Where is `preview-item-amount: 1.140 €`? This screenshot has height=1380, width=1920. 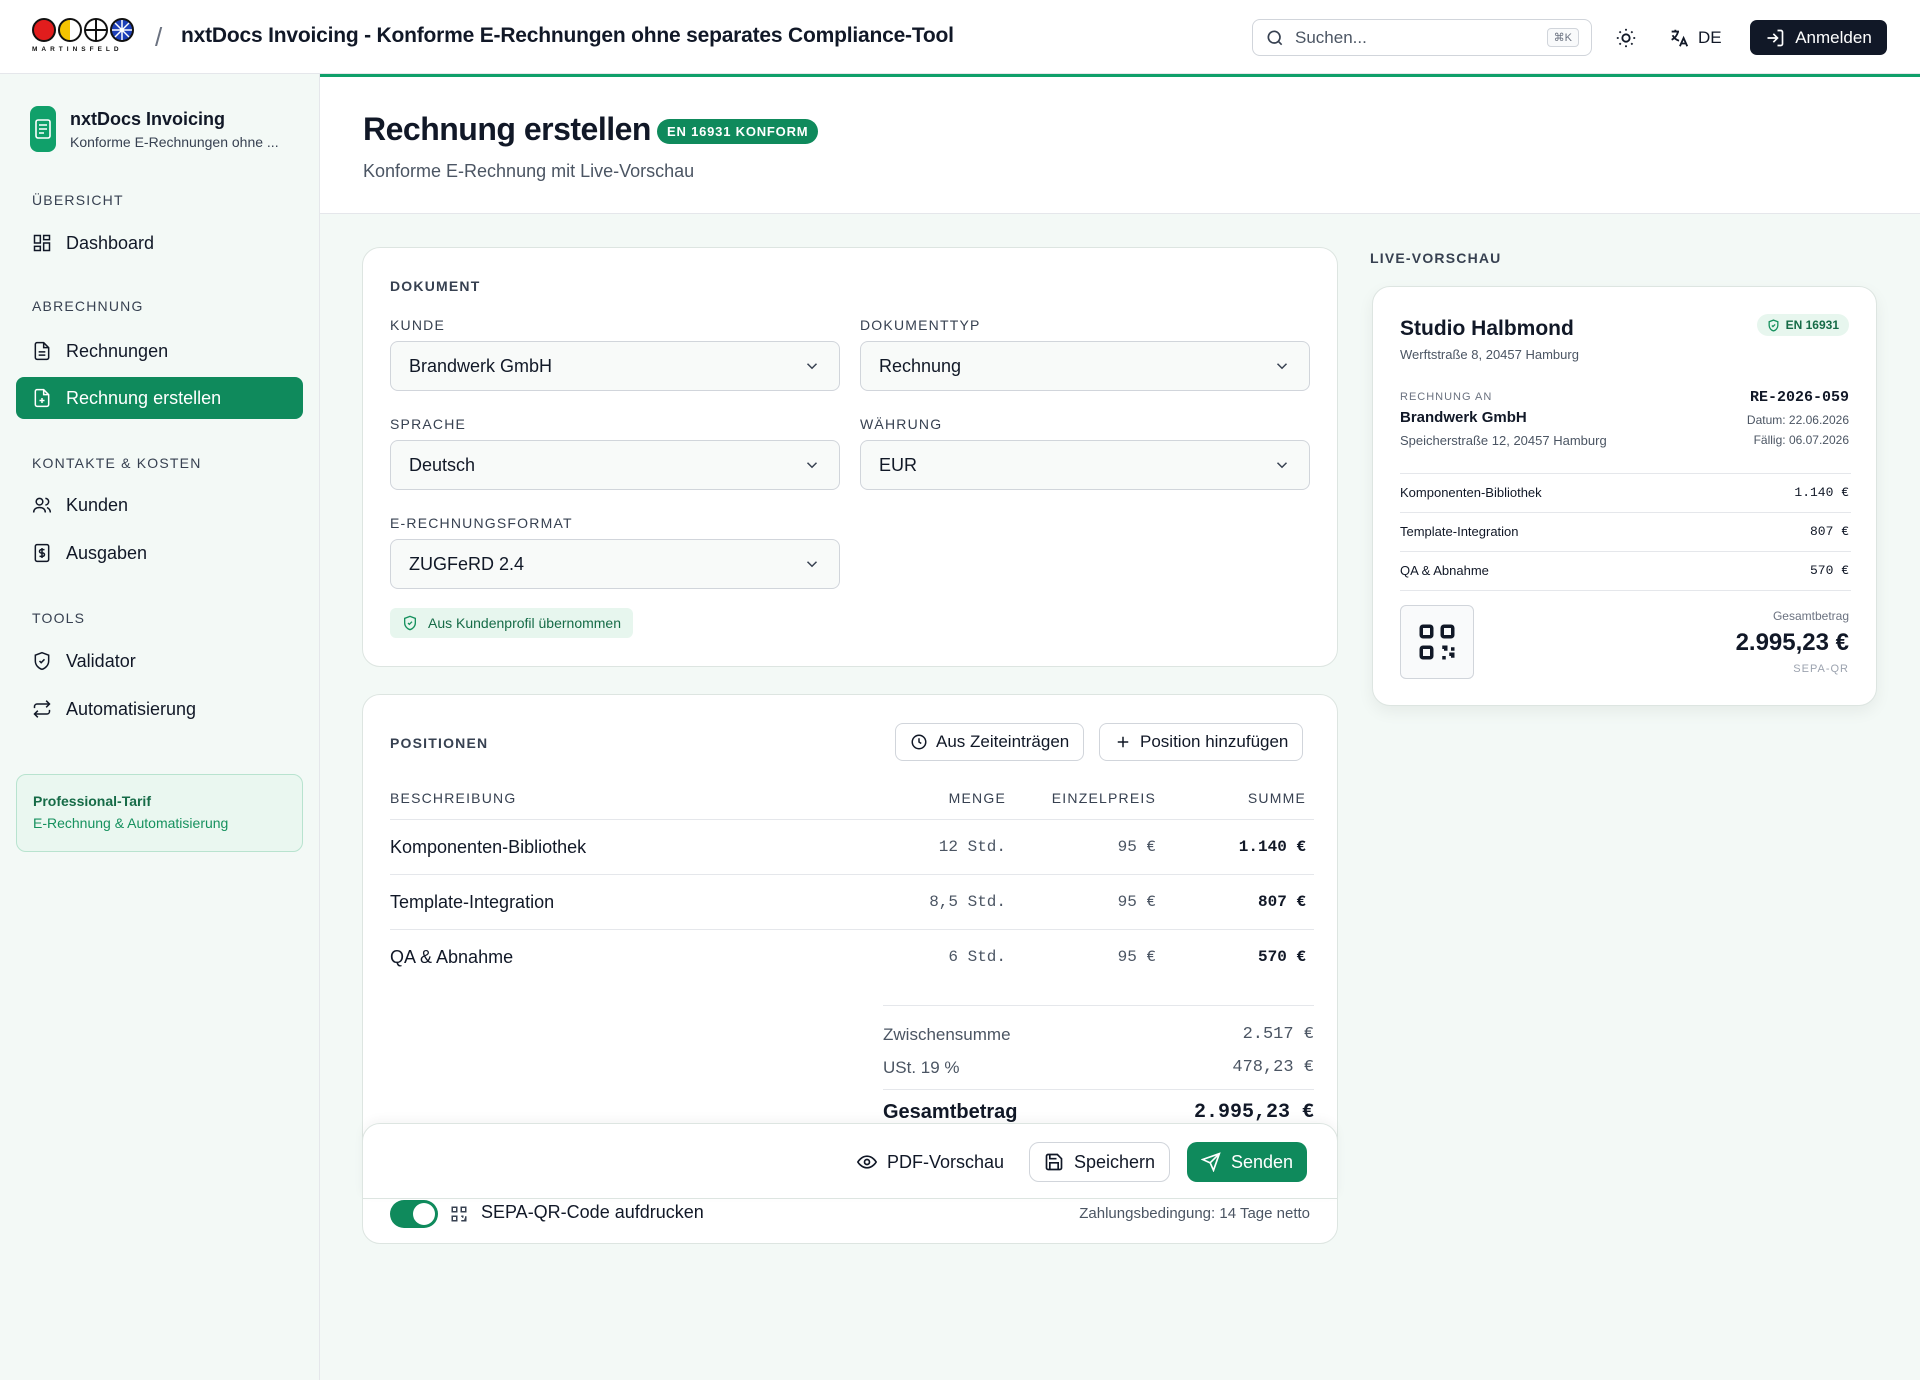 preview-item-amount: 1.140 € is located at coordinates (1821, 492).